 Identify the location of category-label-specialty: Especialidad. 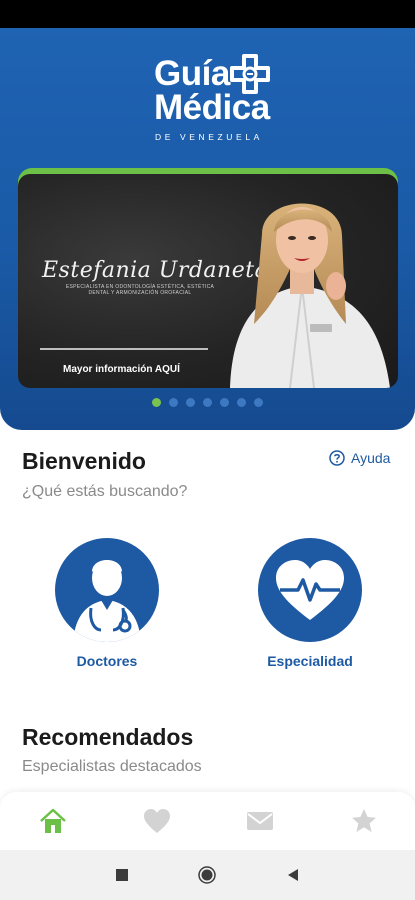
(310, 661).